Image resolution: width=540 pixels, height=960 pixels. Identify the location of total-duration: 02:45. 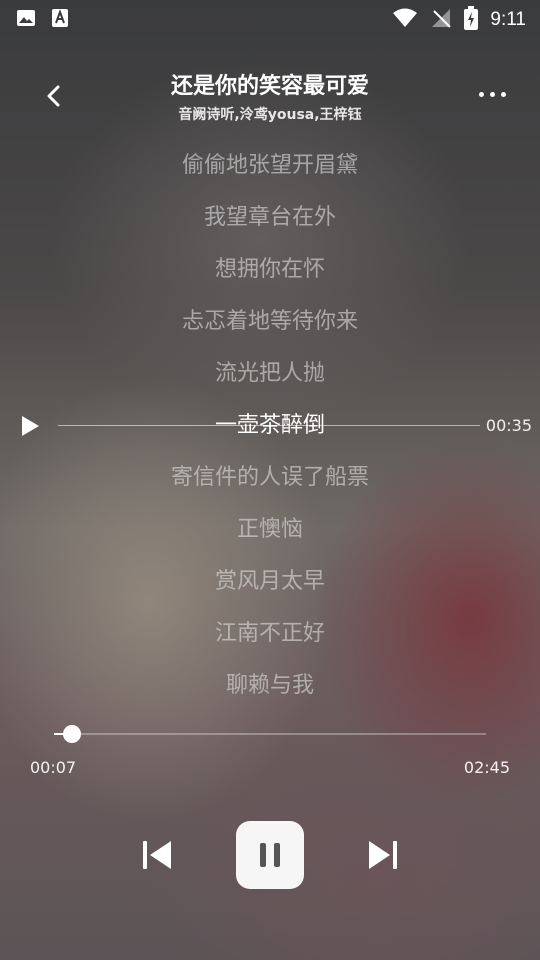
(486, 767).